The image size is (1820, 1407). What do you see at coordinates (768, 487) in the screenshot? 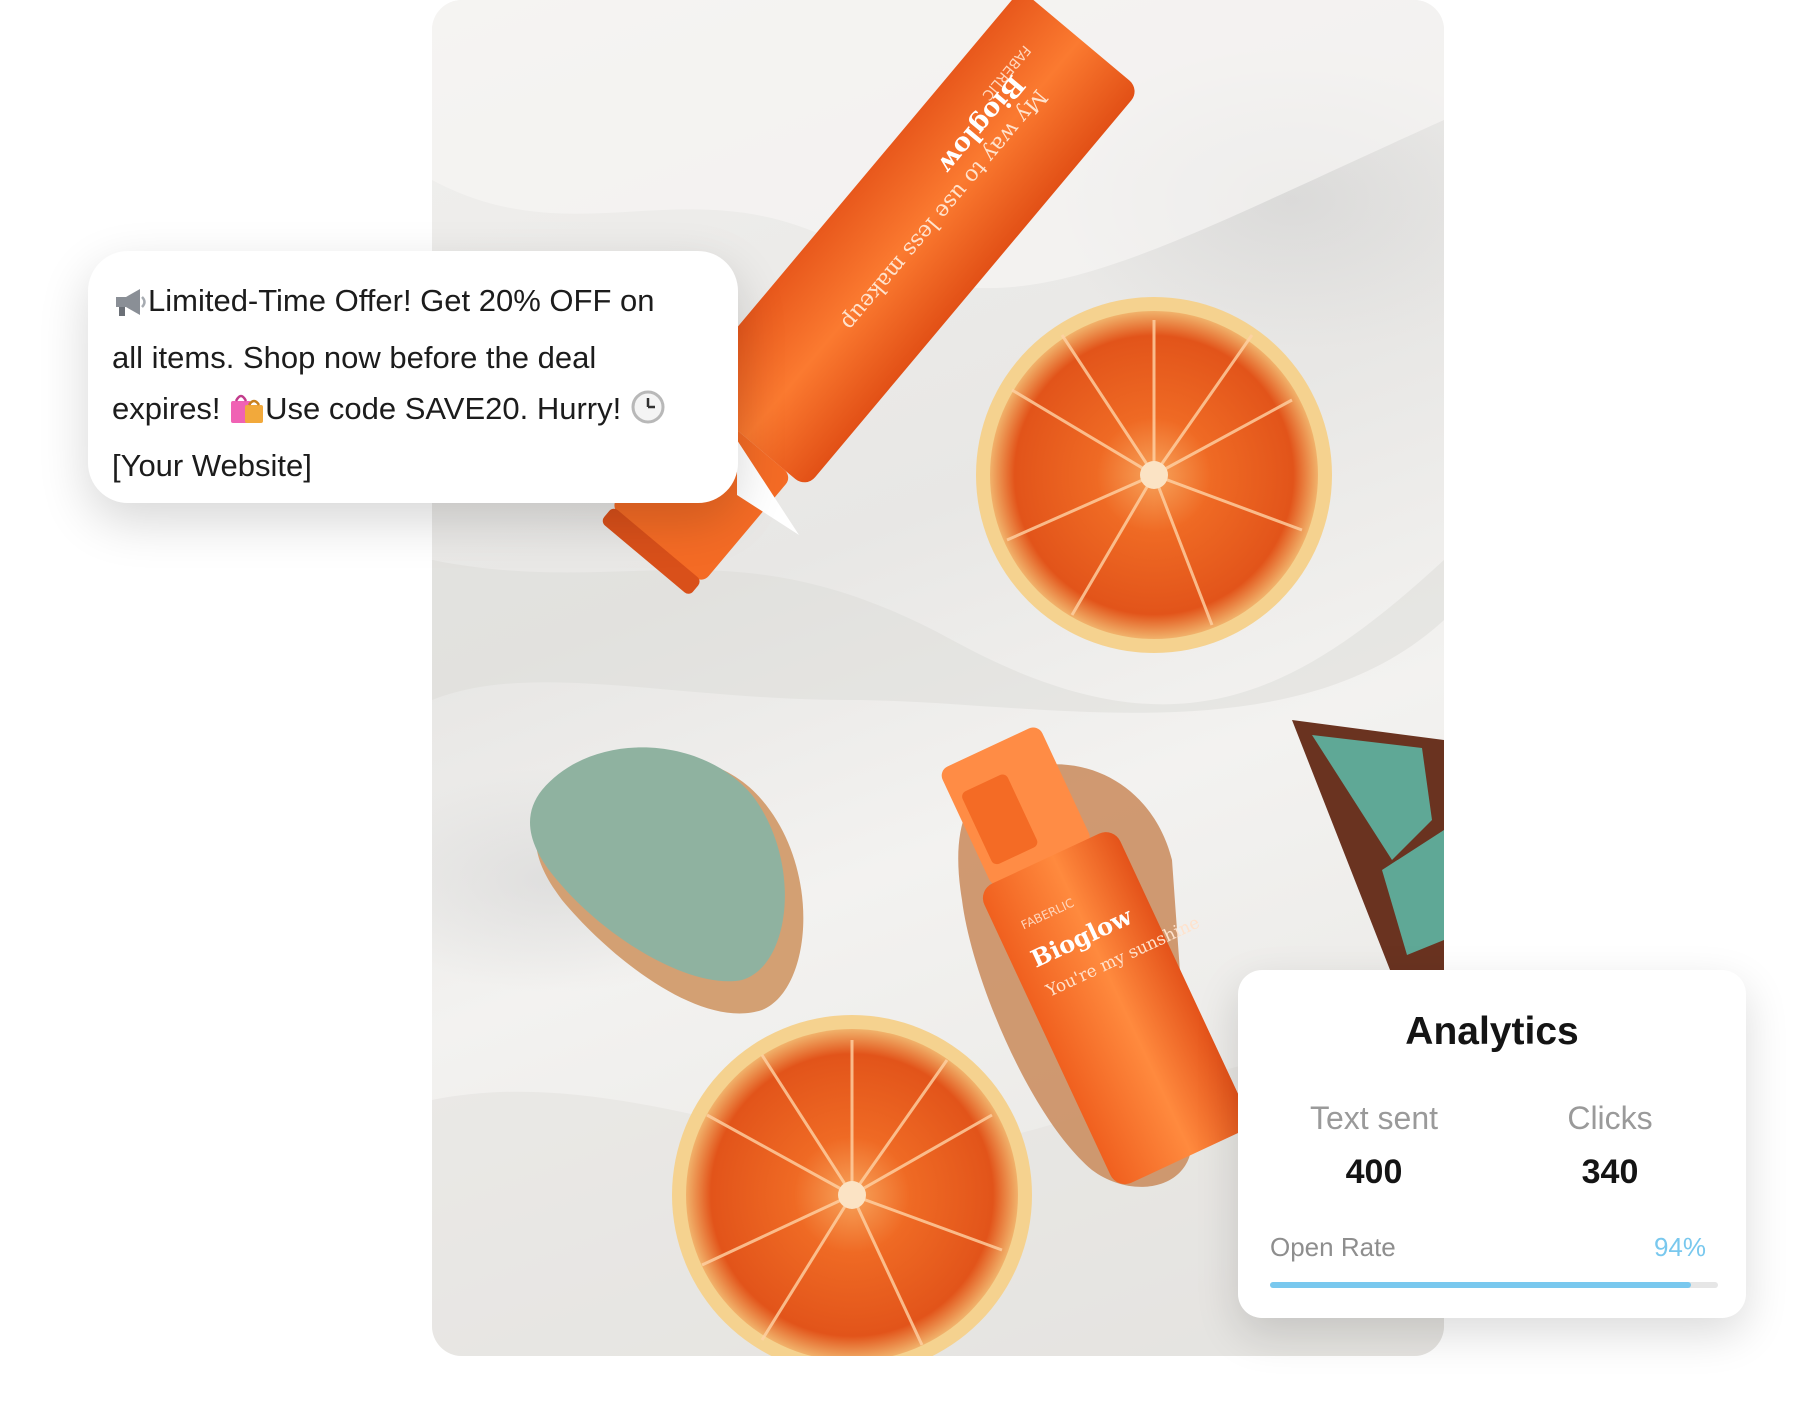
I see `bubble-tail` at bounding box center [768, 487].